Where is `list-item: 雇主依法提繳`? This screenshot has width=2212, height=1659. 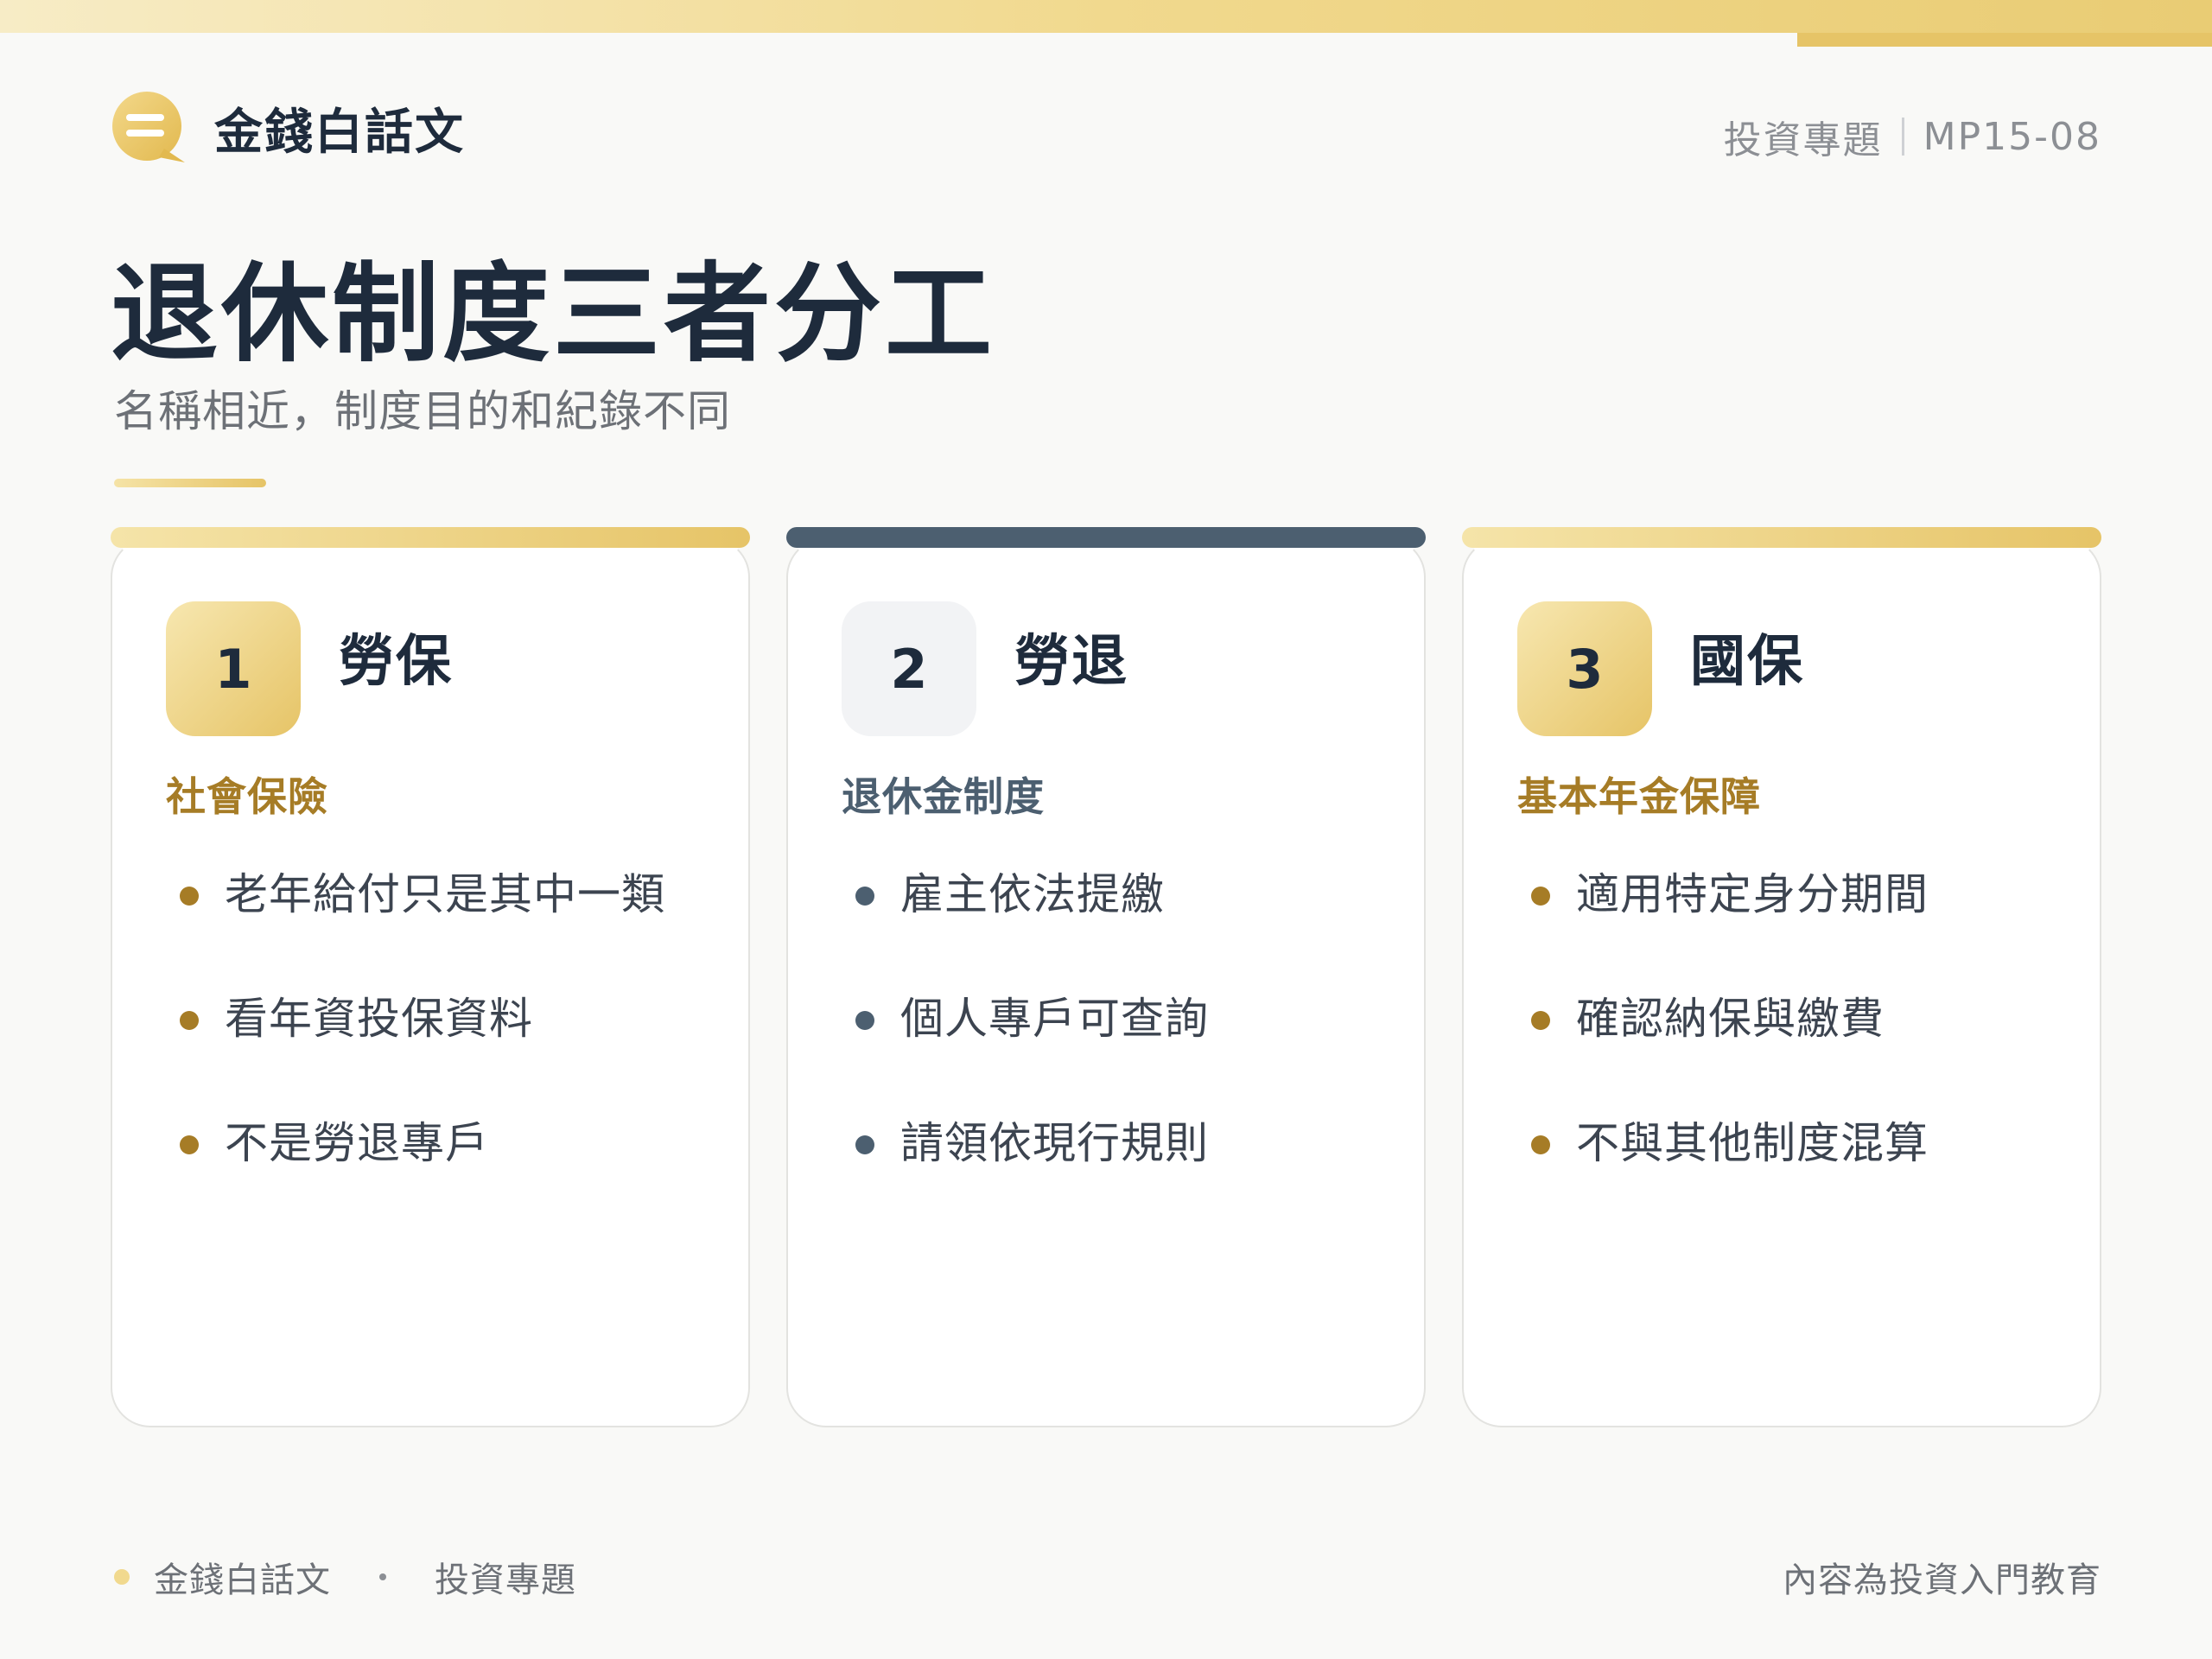 list-item: 雇主依法提繳 is located at coordinates (1025, 926).